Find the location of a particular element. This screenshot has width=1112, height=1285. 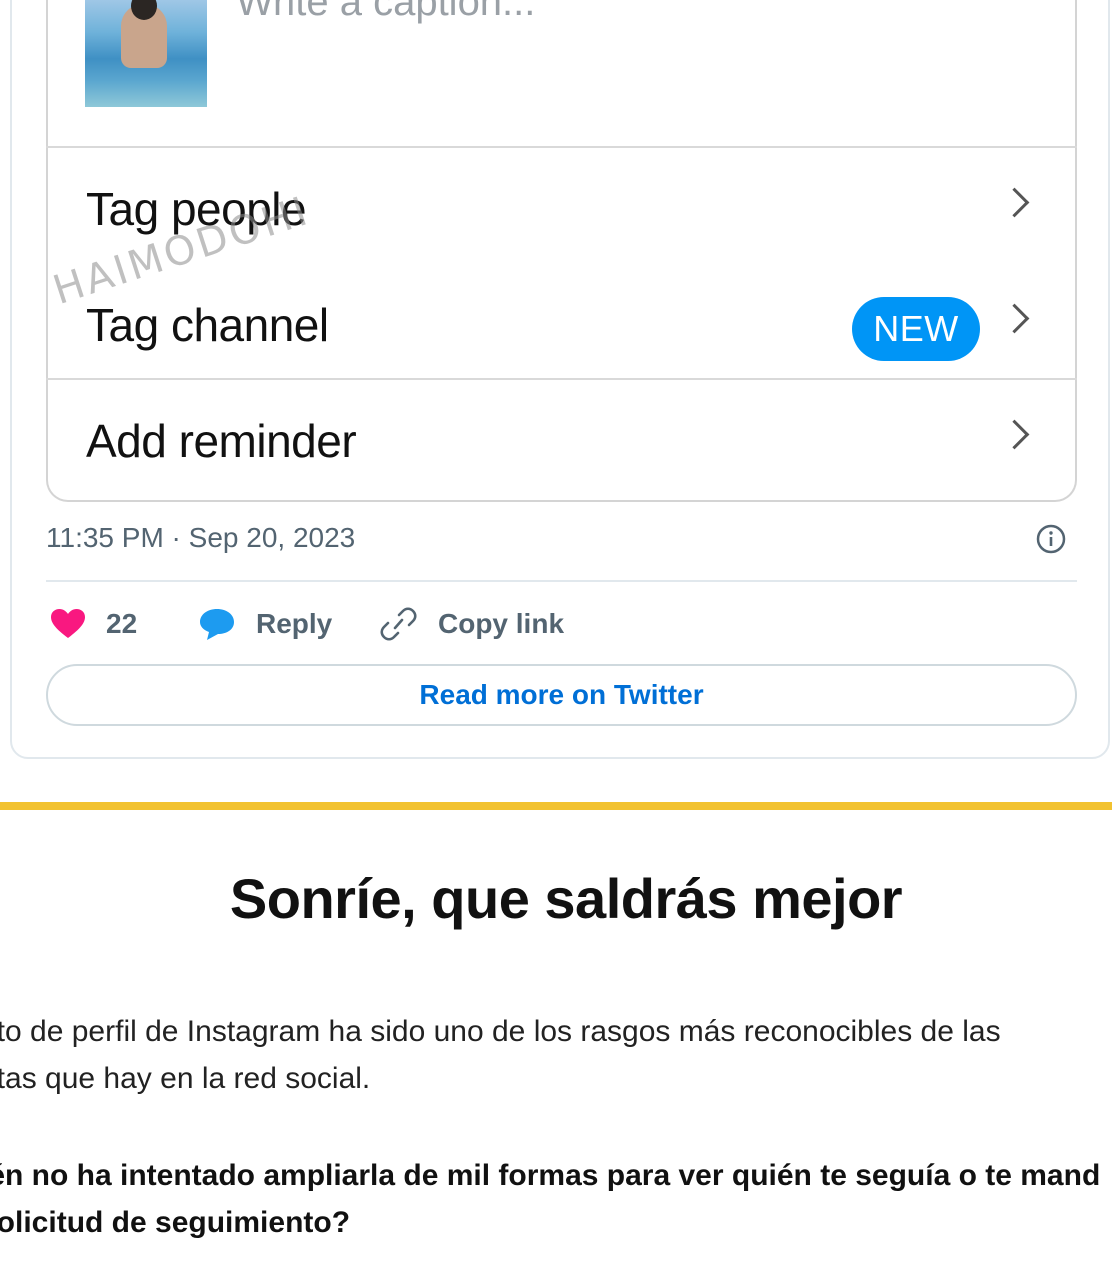

copy-link-label: Copy link is located at coordinates (501, 623).